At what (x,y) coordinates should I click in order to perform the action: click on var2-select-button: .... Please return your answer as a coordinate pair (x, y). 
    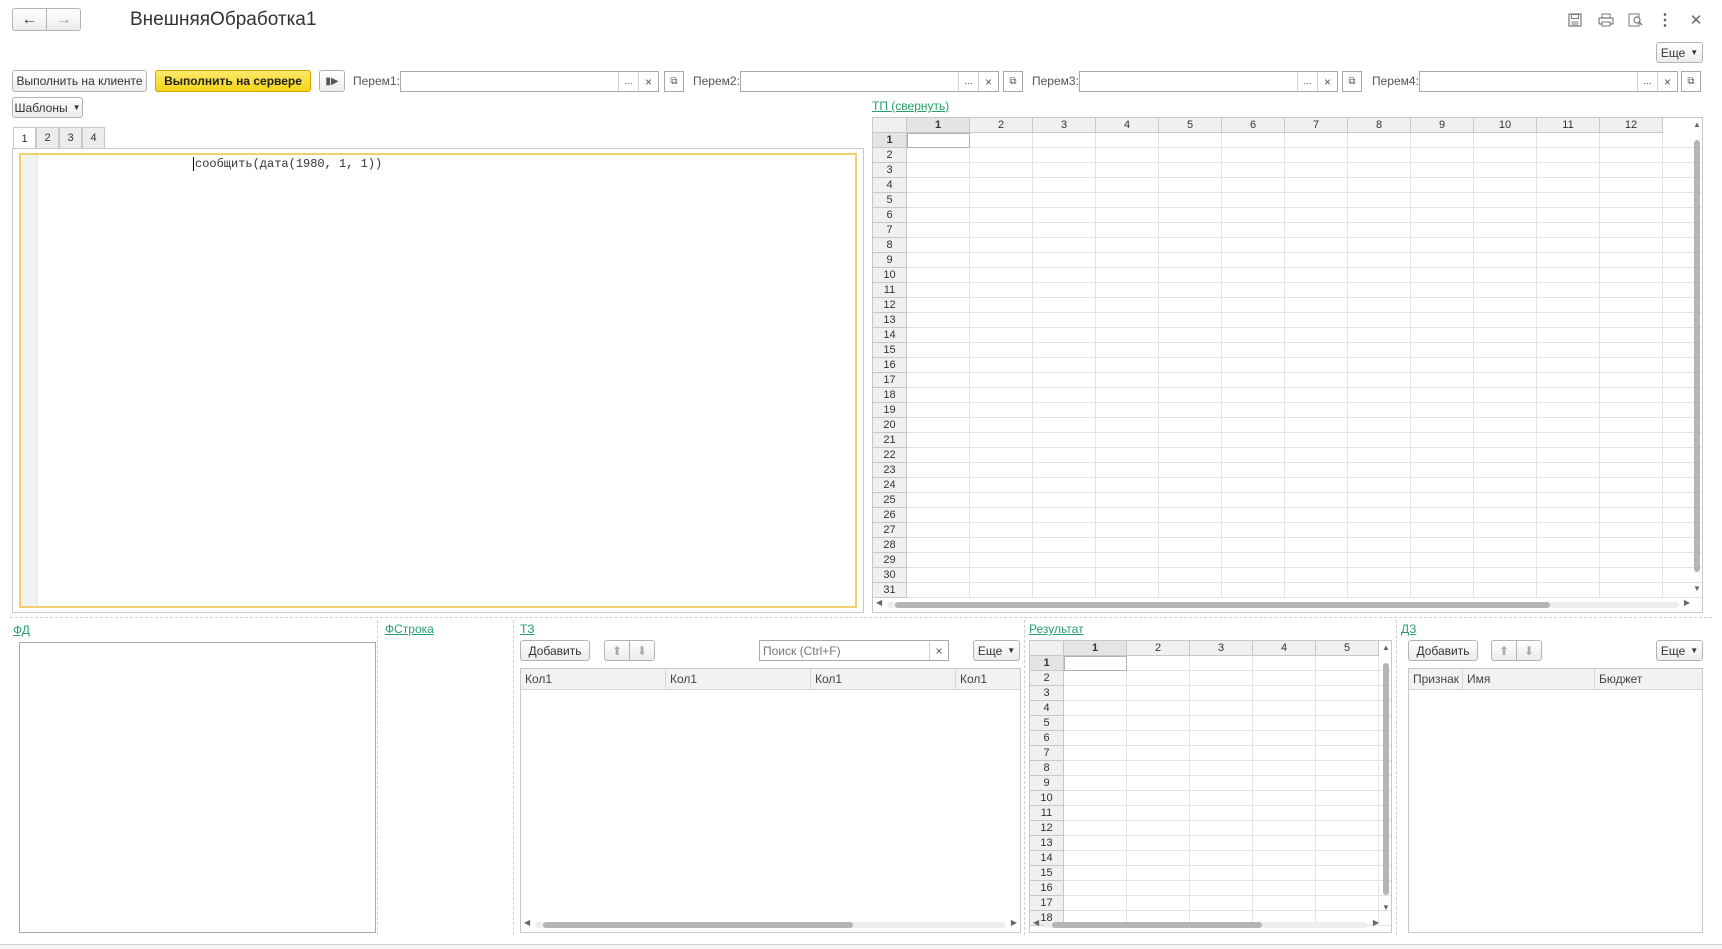
    Looking at the image, I should click on (968, 81).